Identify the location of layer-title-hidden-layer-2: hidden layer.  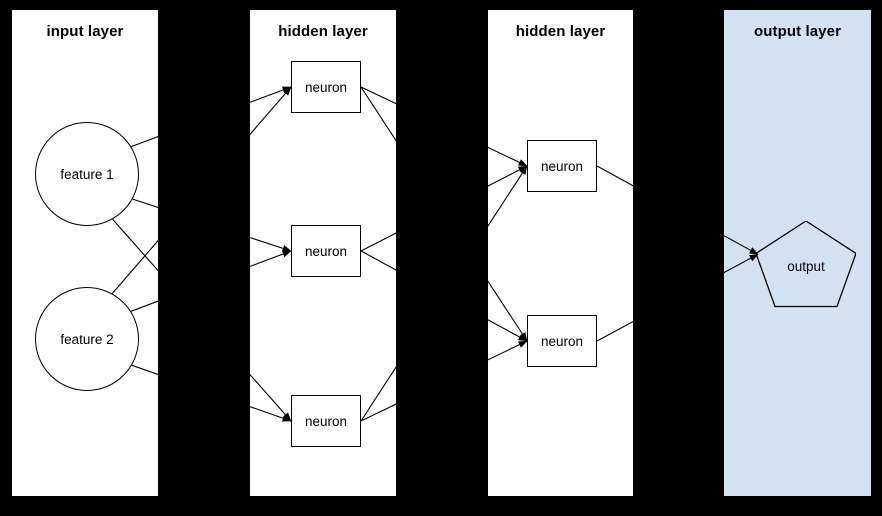
(560, 31).